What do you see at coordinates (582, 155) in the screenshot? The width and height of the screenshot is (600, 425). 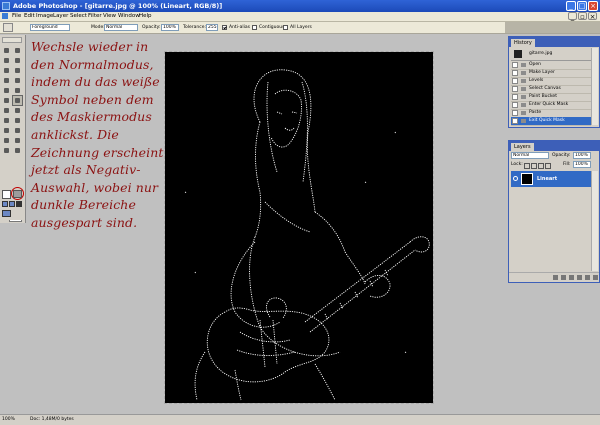 I see `layer-opacity-input: 100%` at bounding box center [582, 155].